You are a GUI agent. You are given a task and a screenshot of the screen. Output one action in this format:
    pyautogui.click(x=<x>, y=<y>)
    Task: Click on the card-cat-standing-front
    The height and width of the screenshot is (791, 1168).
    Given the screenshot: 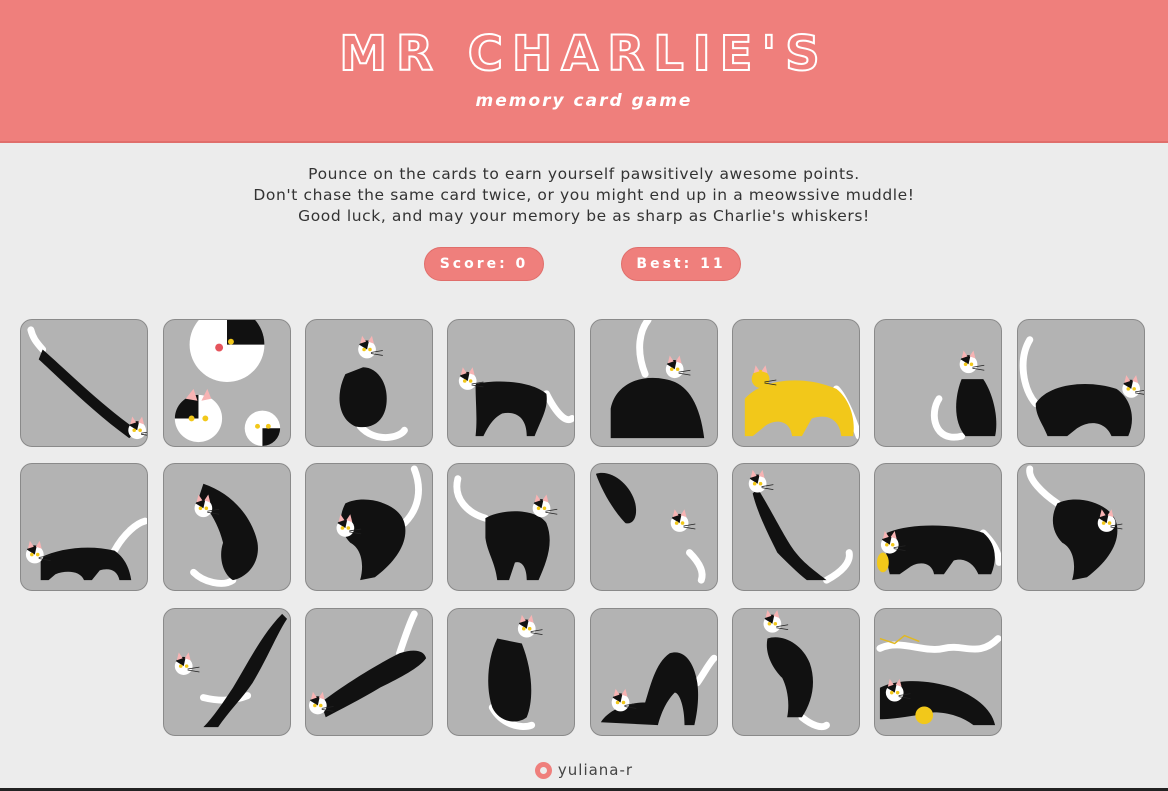 What is the action you would take?
    pyautogui.click(x=511, y=527)
    